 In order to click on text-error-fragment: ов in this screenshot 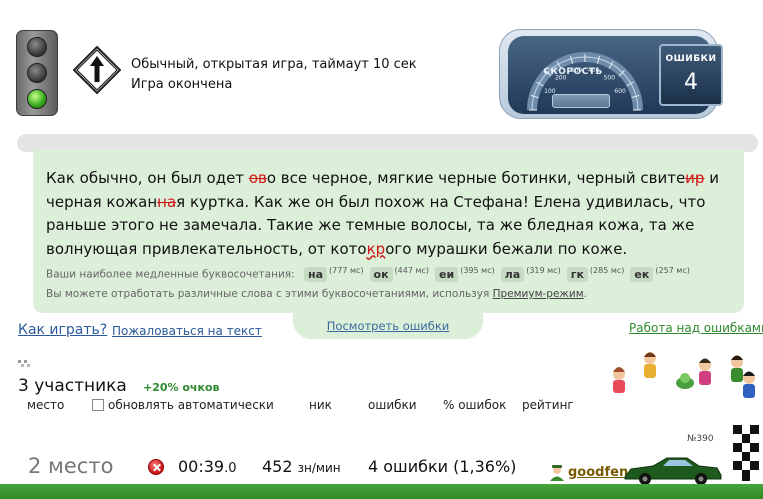, I will do `click(257, 178)`.